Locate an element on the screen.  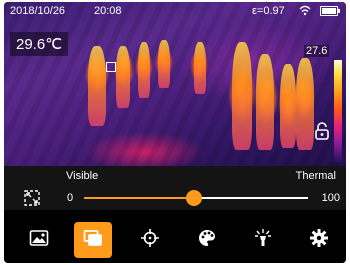
center-spot-marker is located at coordinates (111, 67).